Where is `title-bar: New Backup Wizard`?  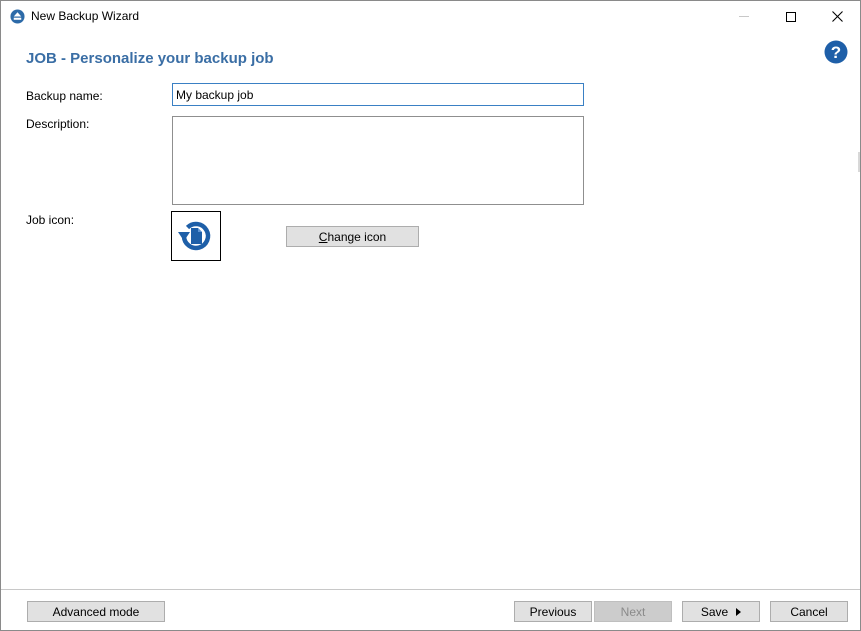
title-bar: New Backup Wizard is located at coordinates (430, 16).